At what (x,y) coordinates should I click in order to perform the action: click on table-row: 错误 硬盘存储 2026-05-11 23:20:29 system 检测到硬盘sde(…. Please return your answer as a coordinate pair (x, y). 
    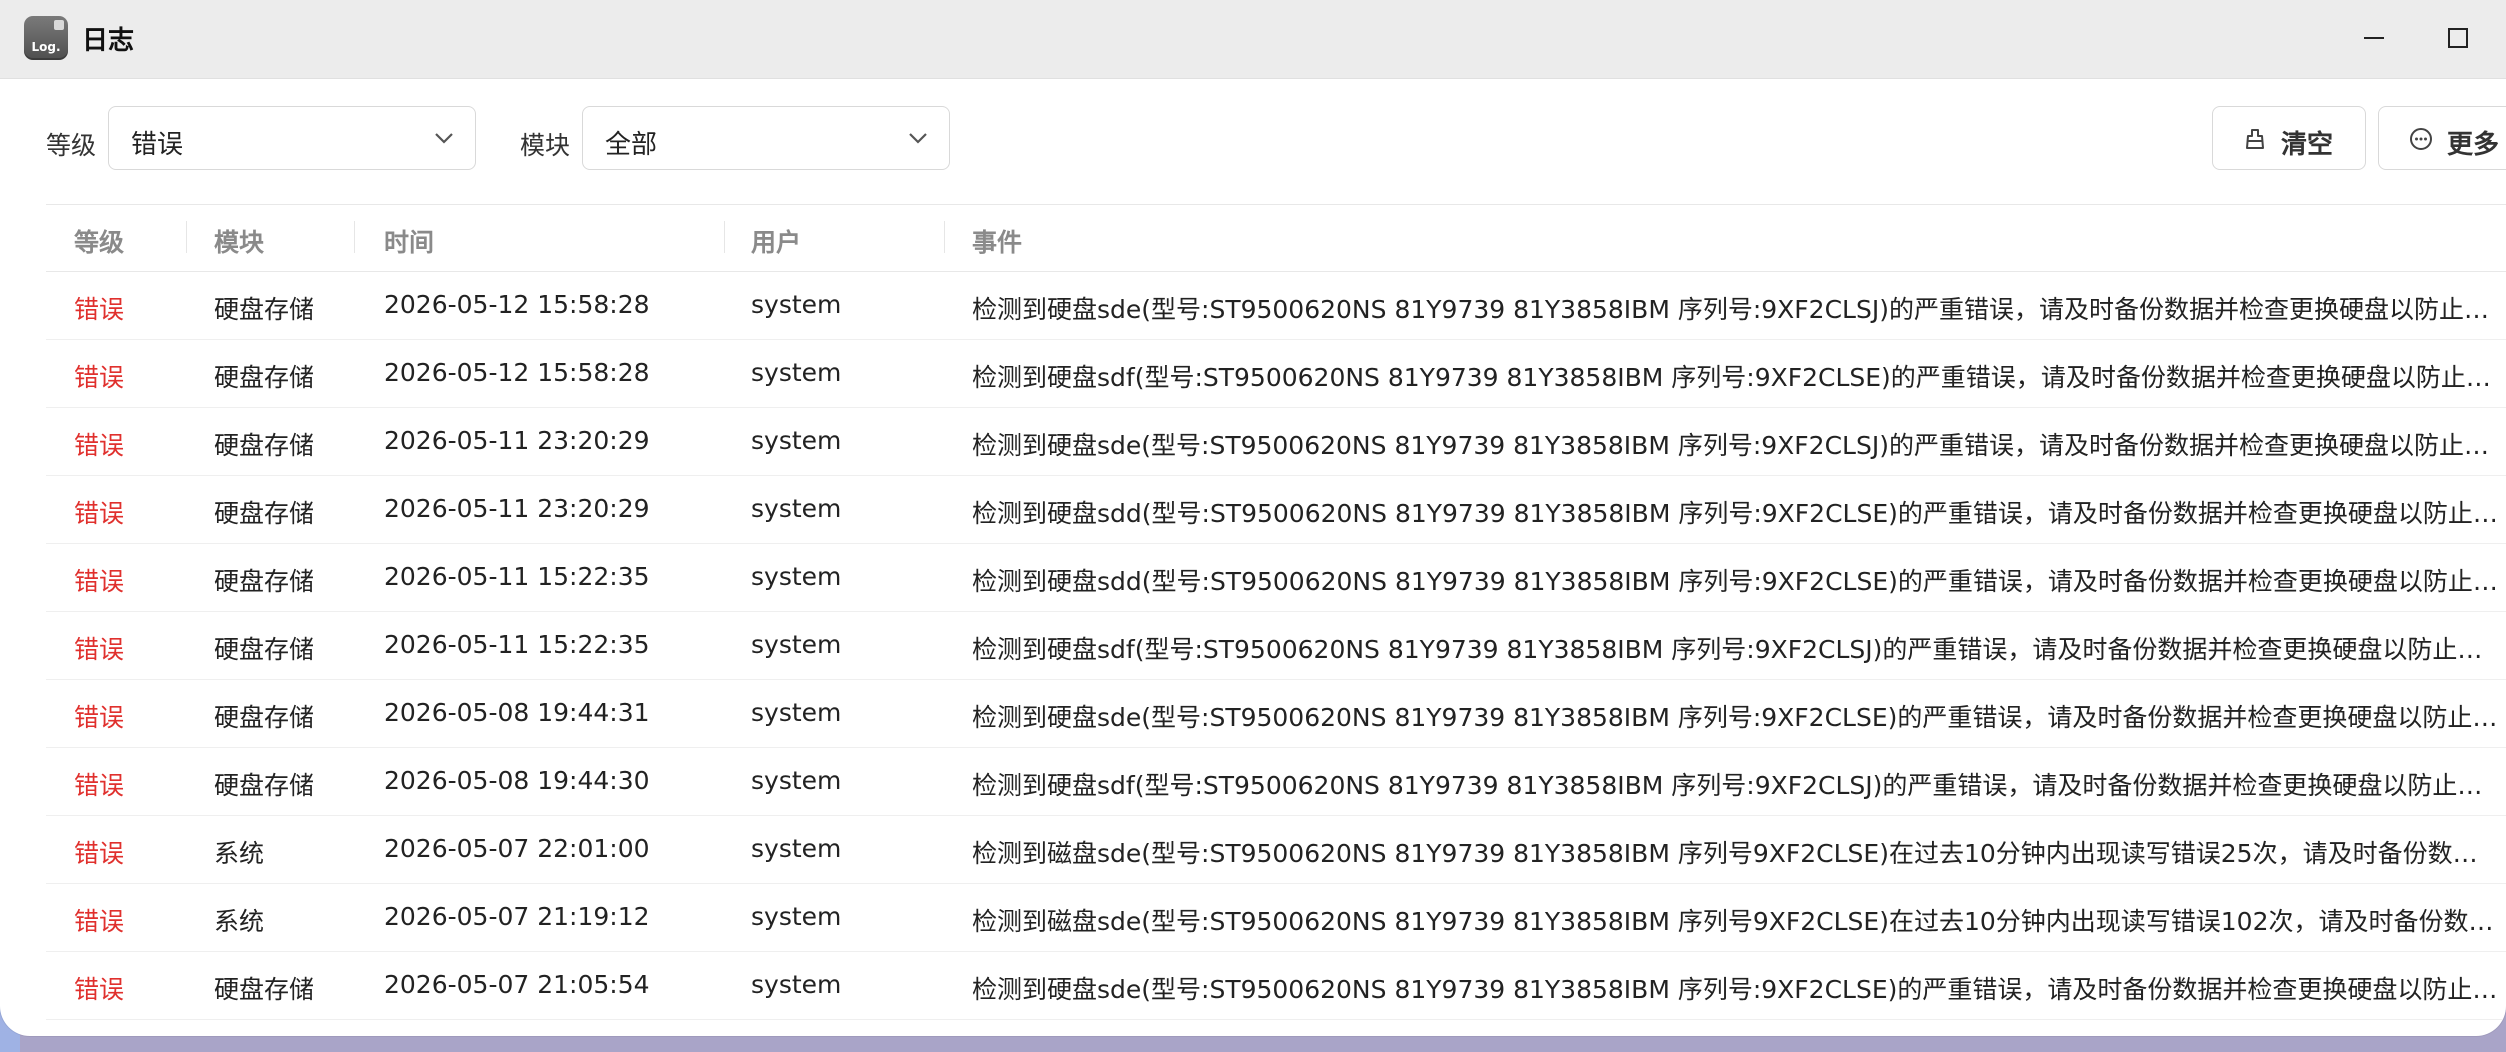
    Looking at the image, I should click on (1276, 442).